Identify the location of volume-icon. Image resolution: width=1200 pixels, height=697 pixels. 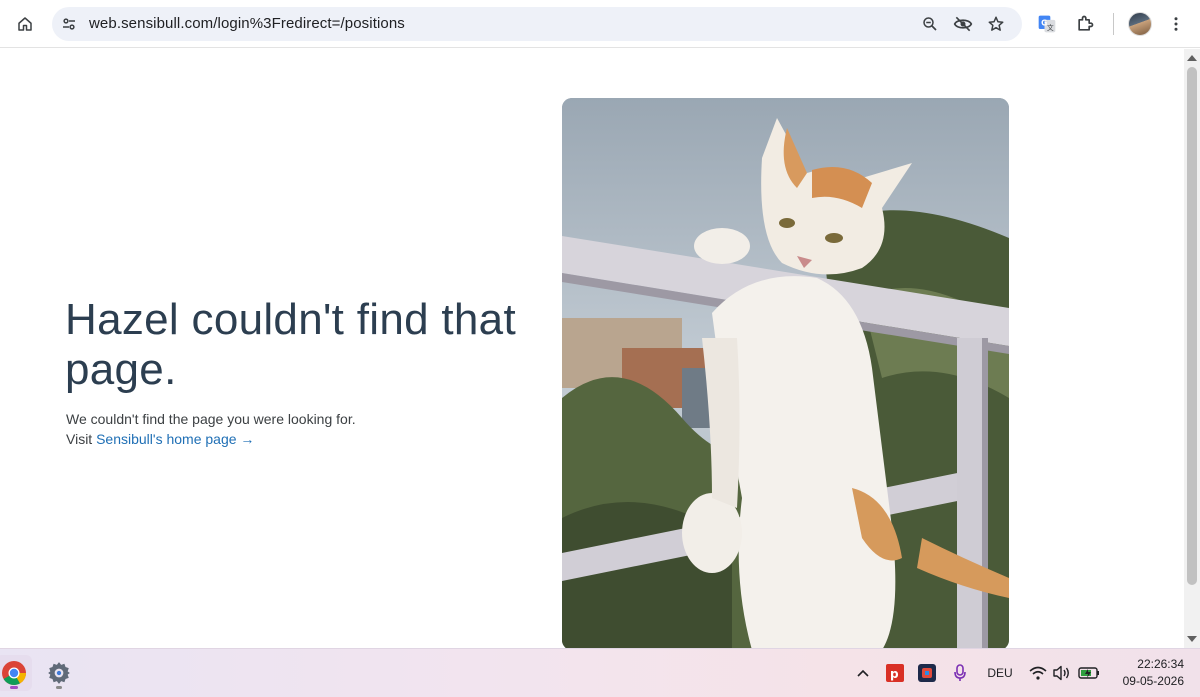
(1061, 673).